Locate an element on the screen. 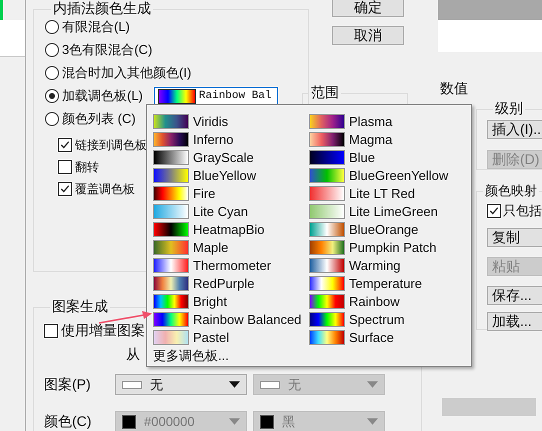 The width and height of the screenshot is (542, 431). checkbox-label: 使用增量图案 is located at coordinates (103, 331).